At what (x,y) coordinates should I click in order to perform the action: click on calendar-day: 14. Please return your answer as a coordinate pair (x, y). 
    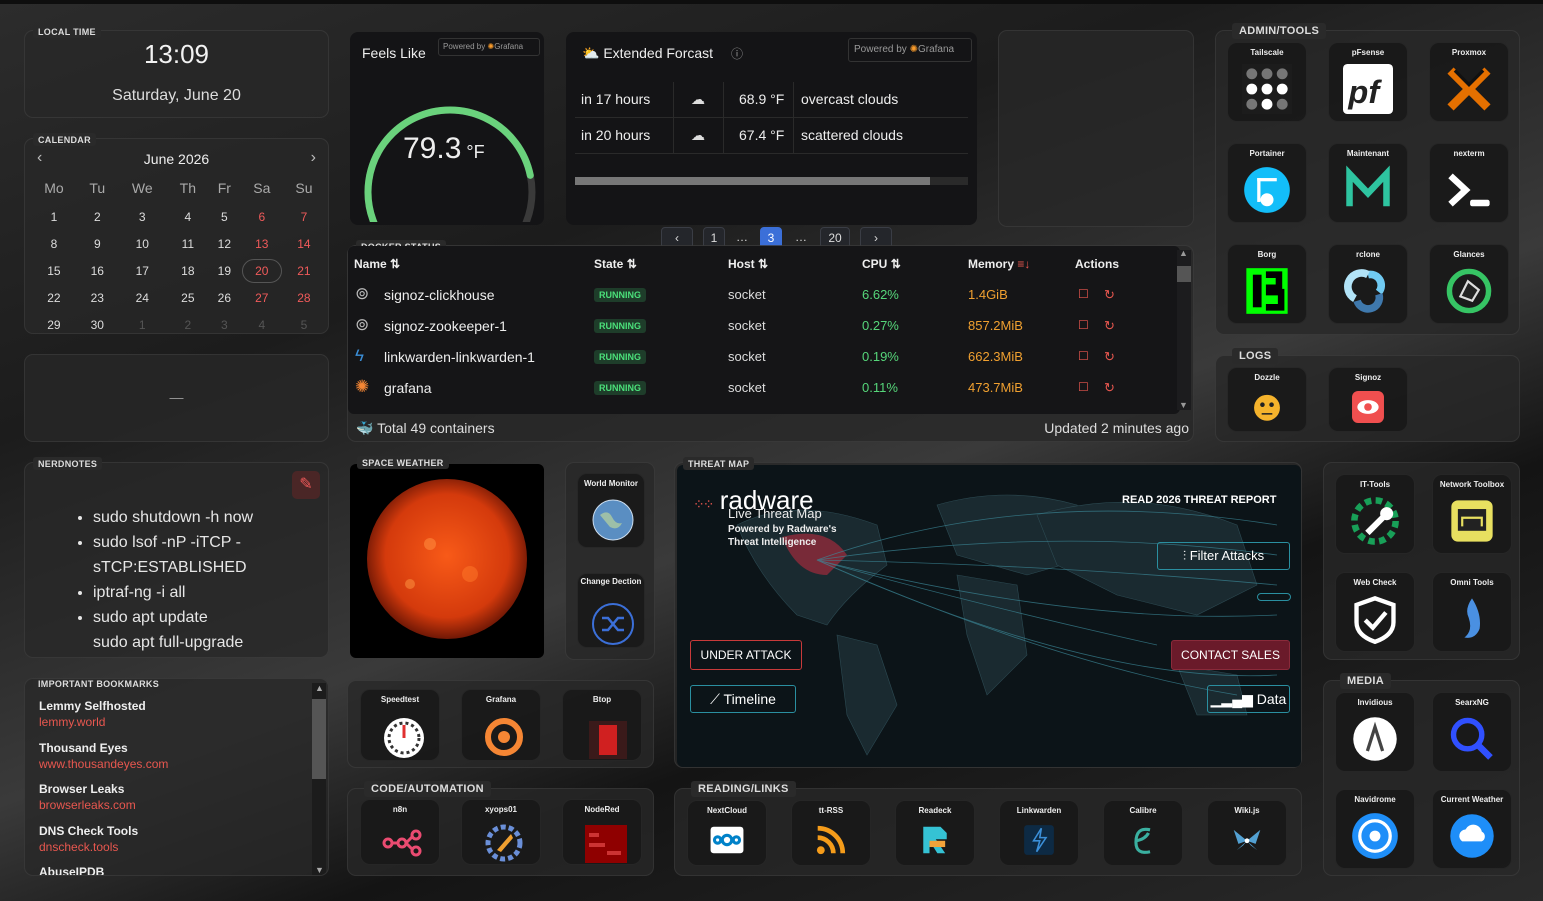
    Looking at the image, I should click on (304, 243).